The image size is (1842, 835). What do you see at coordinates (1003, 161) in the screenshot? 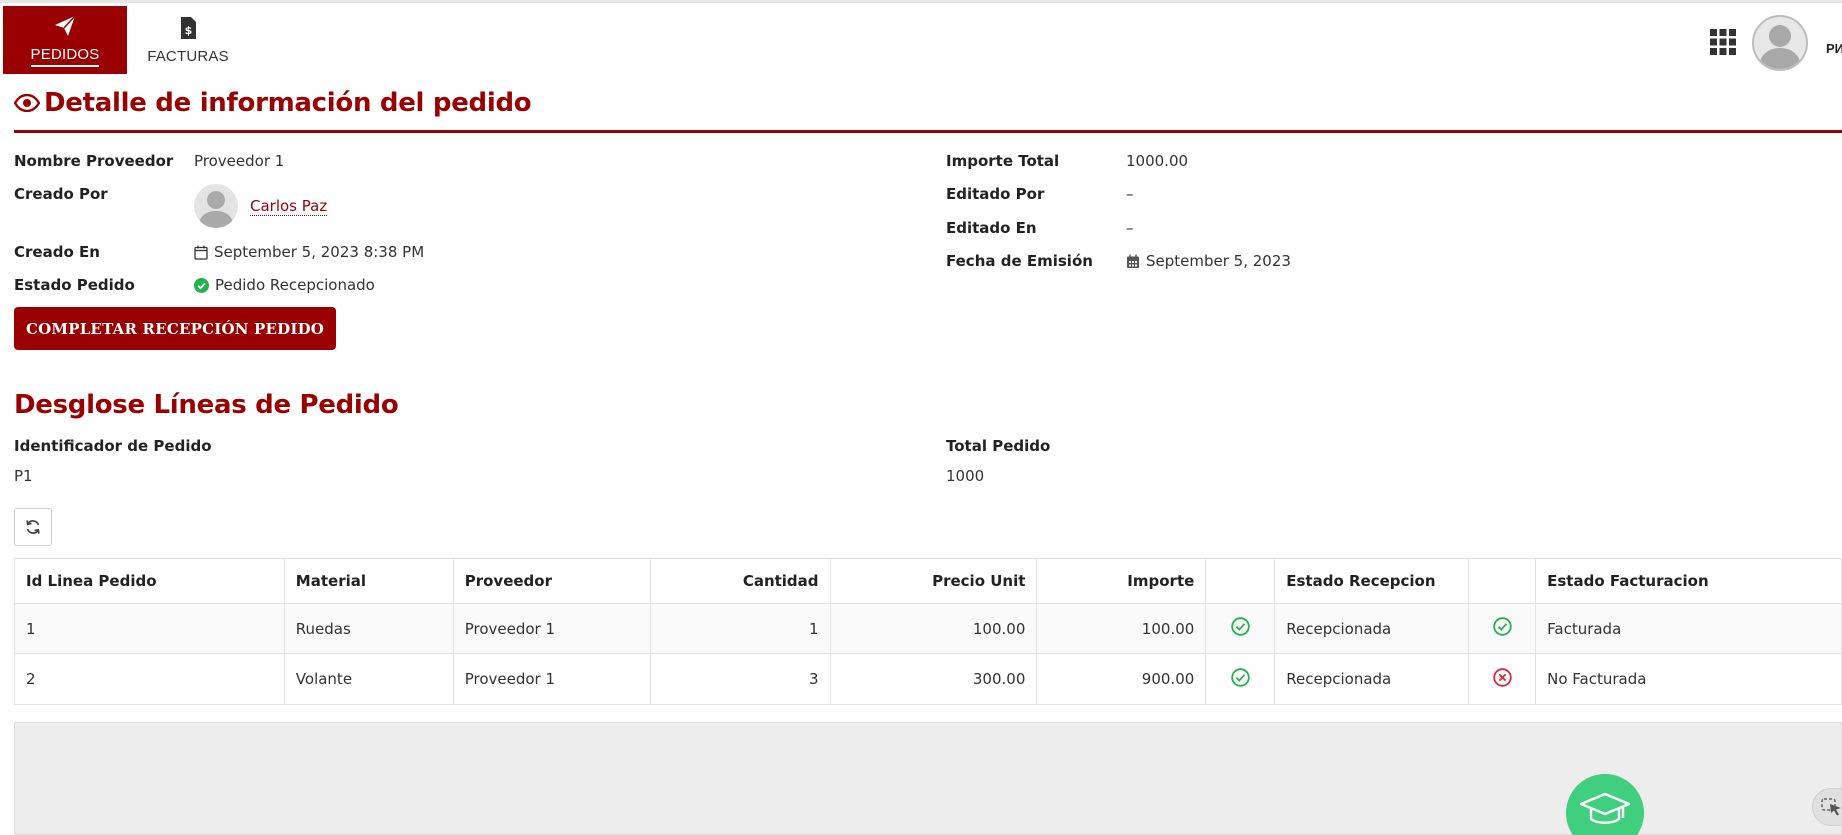
I see `importe-total-label: Importe Total` at bounding box center [1003, 161].